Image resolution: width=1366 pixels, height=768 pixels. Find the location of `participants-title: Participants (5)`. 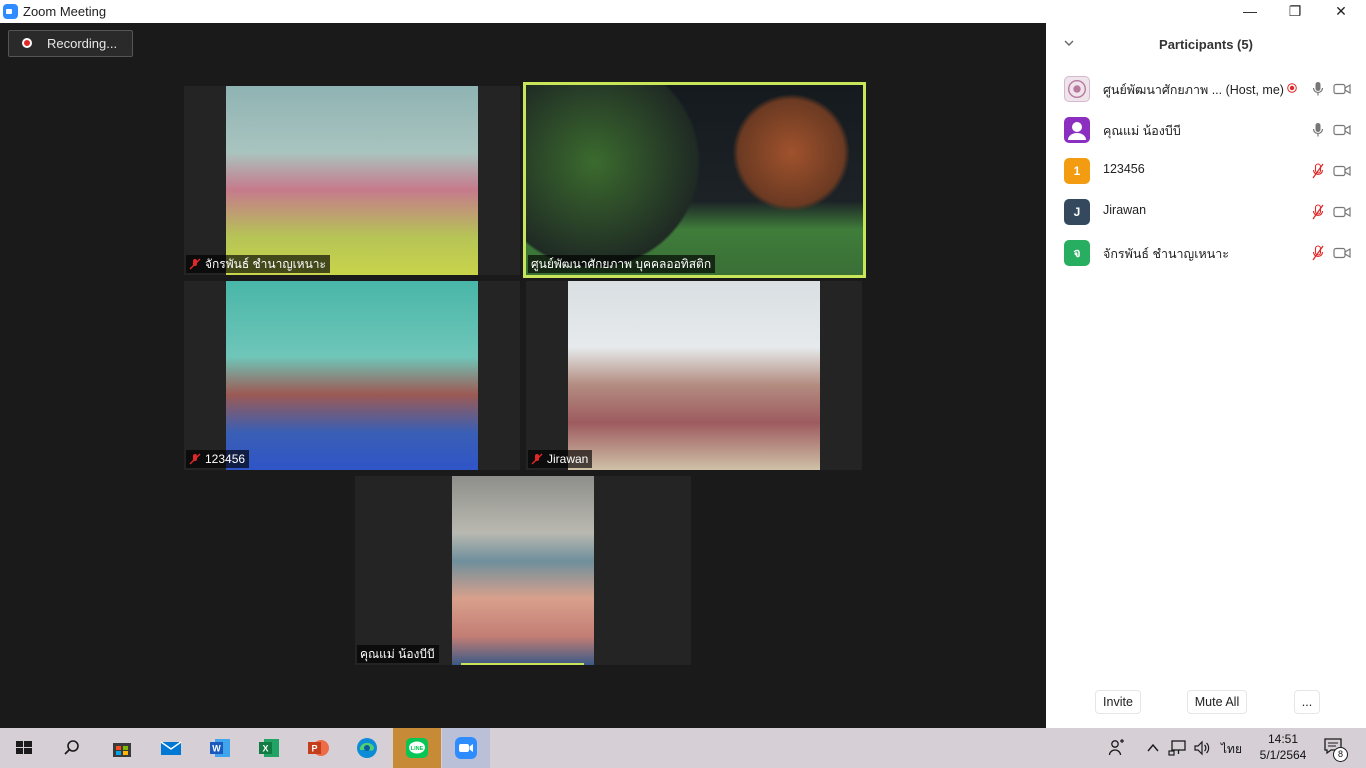

participants-title: Participants (5) is located at coordinates (1206, 44).